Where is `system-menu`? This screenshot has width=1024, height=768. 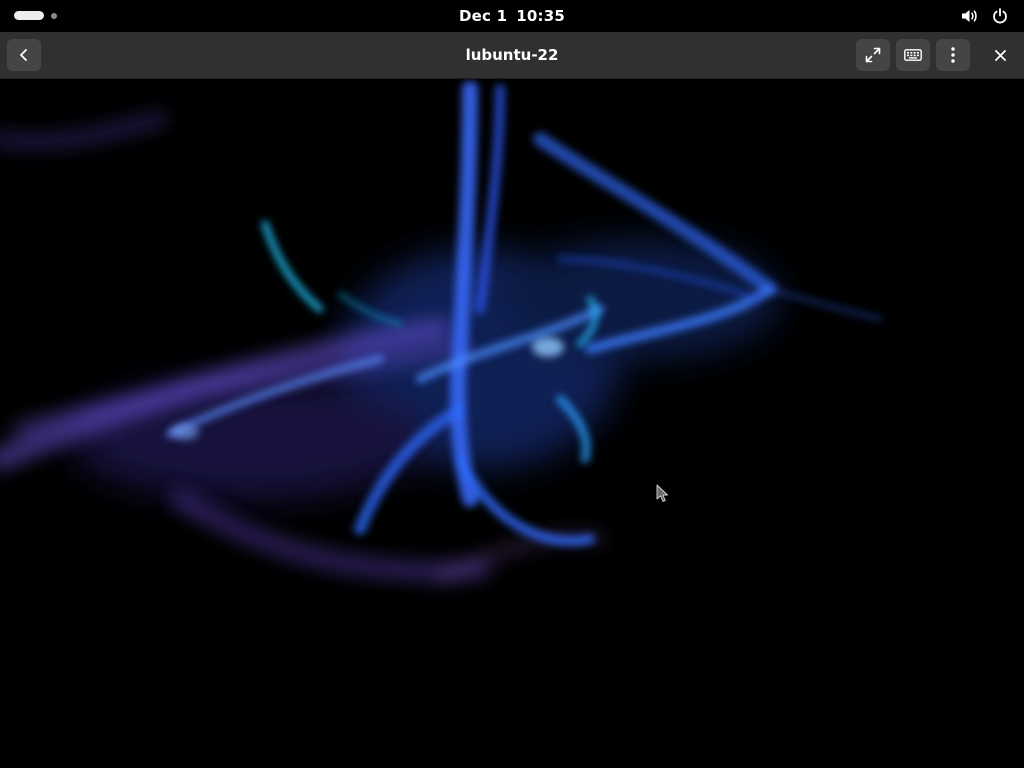
system-menu is located at coordinates (985, 16).